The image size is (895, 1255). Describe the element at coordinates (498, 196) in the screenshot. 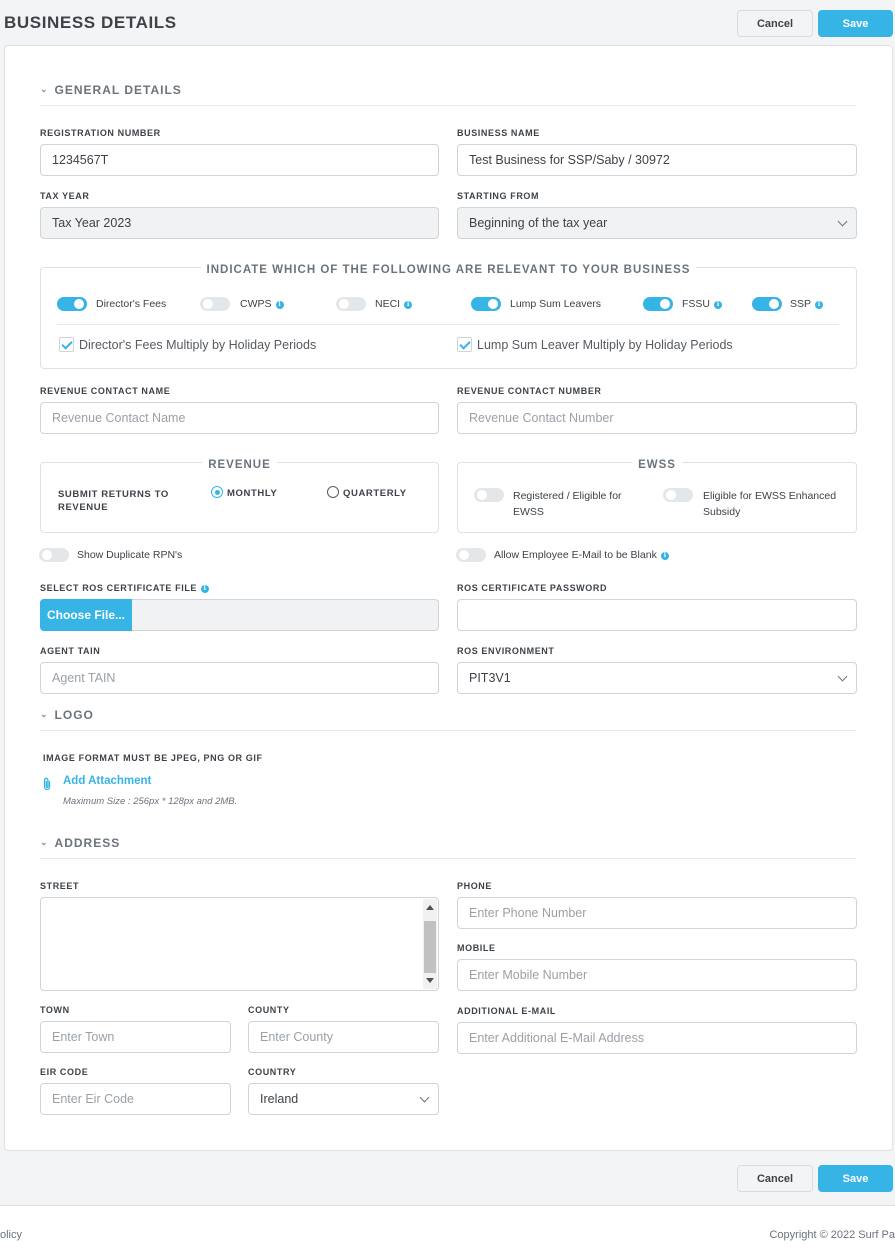

I see `starting-from-label: STARTING FROM` at that location.